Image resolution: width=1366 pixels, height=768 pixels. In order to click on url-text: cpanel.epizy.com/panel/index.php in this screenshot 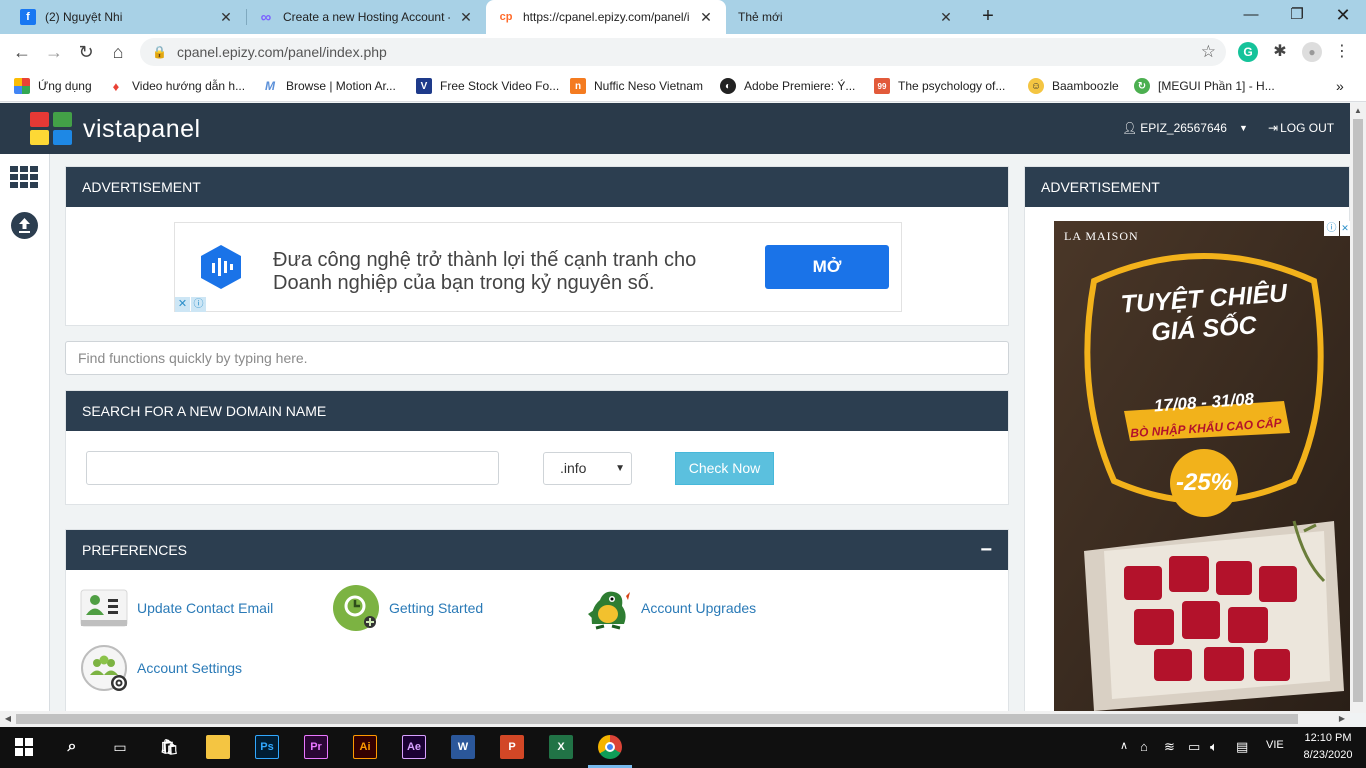, I will do `click(281, 52)`.